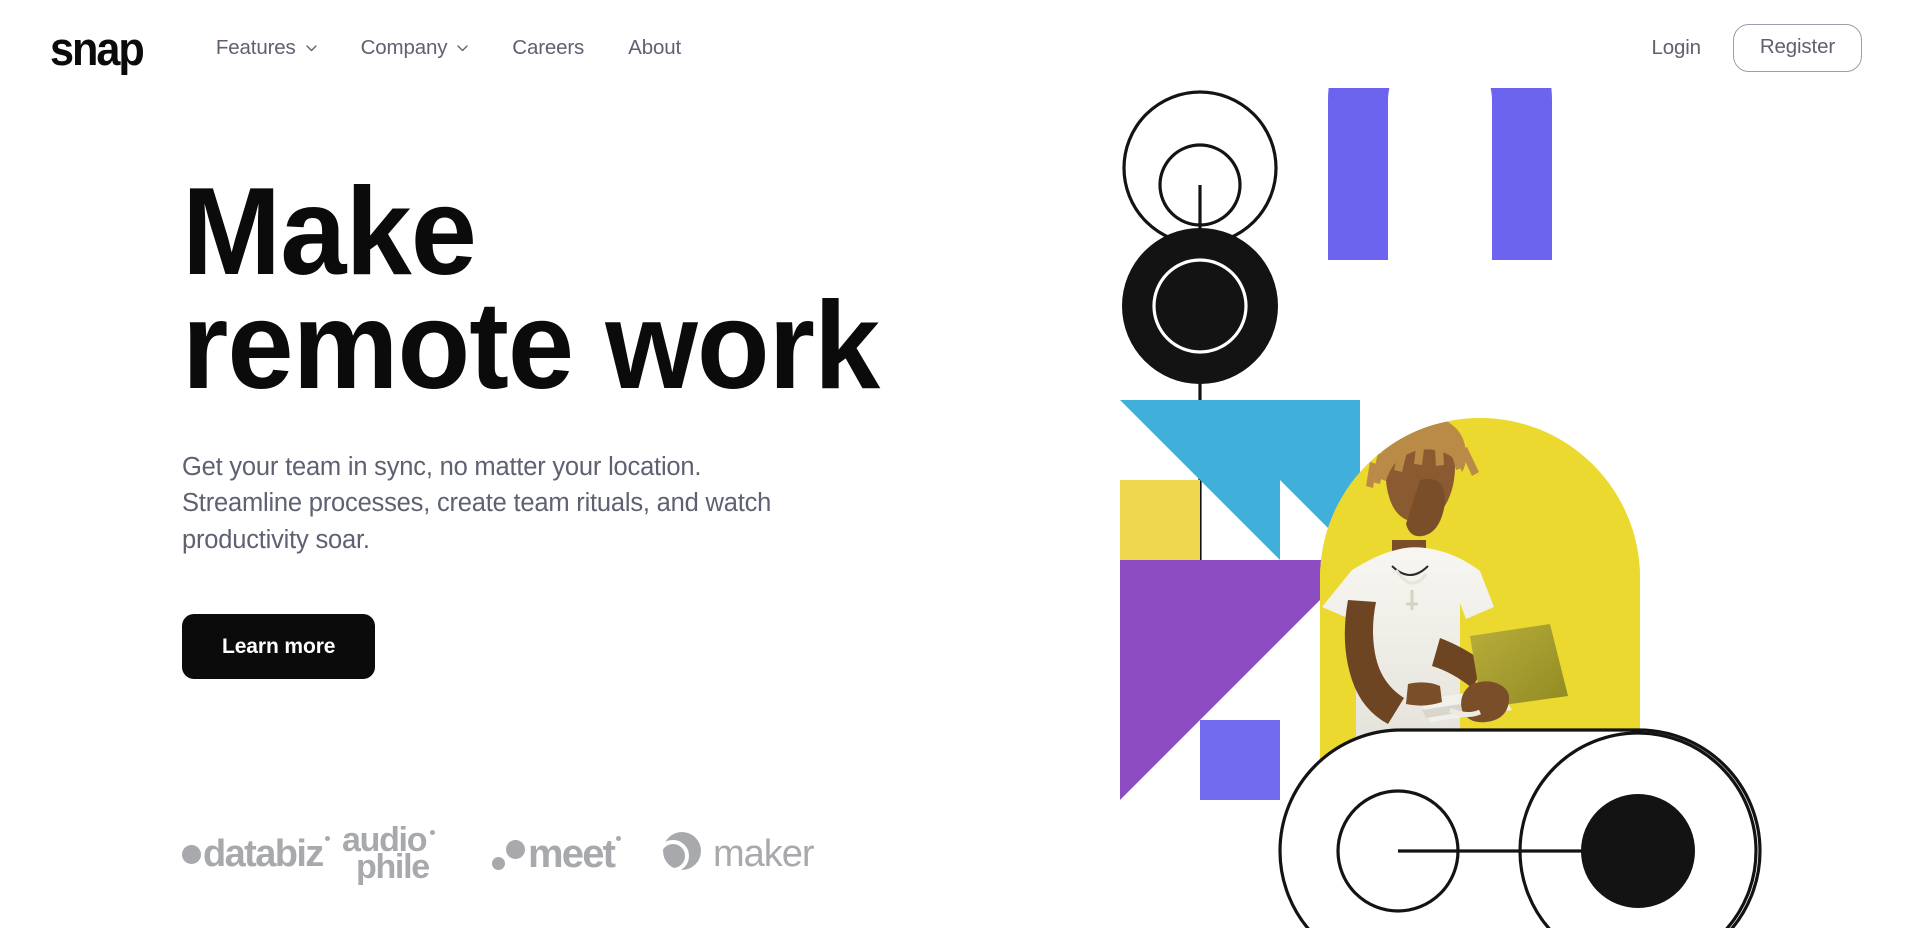 This screenshot has width=1920, height=930. I want to click on nav-item-about: About, so click(654, 47).